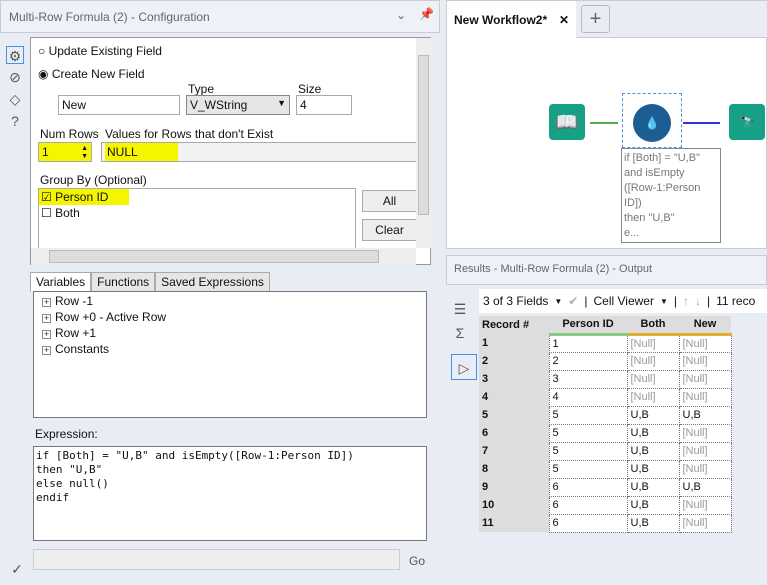 The height and width of the screenshot is (585, 767). Describe the element at coordinates (514, 505) in the screenshot. I see `table-cell: 10` at that location.